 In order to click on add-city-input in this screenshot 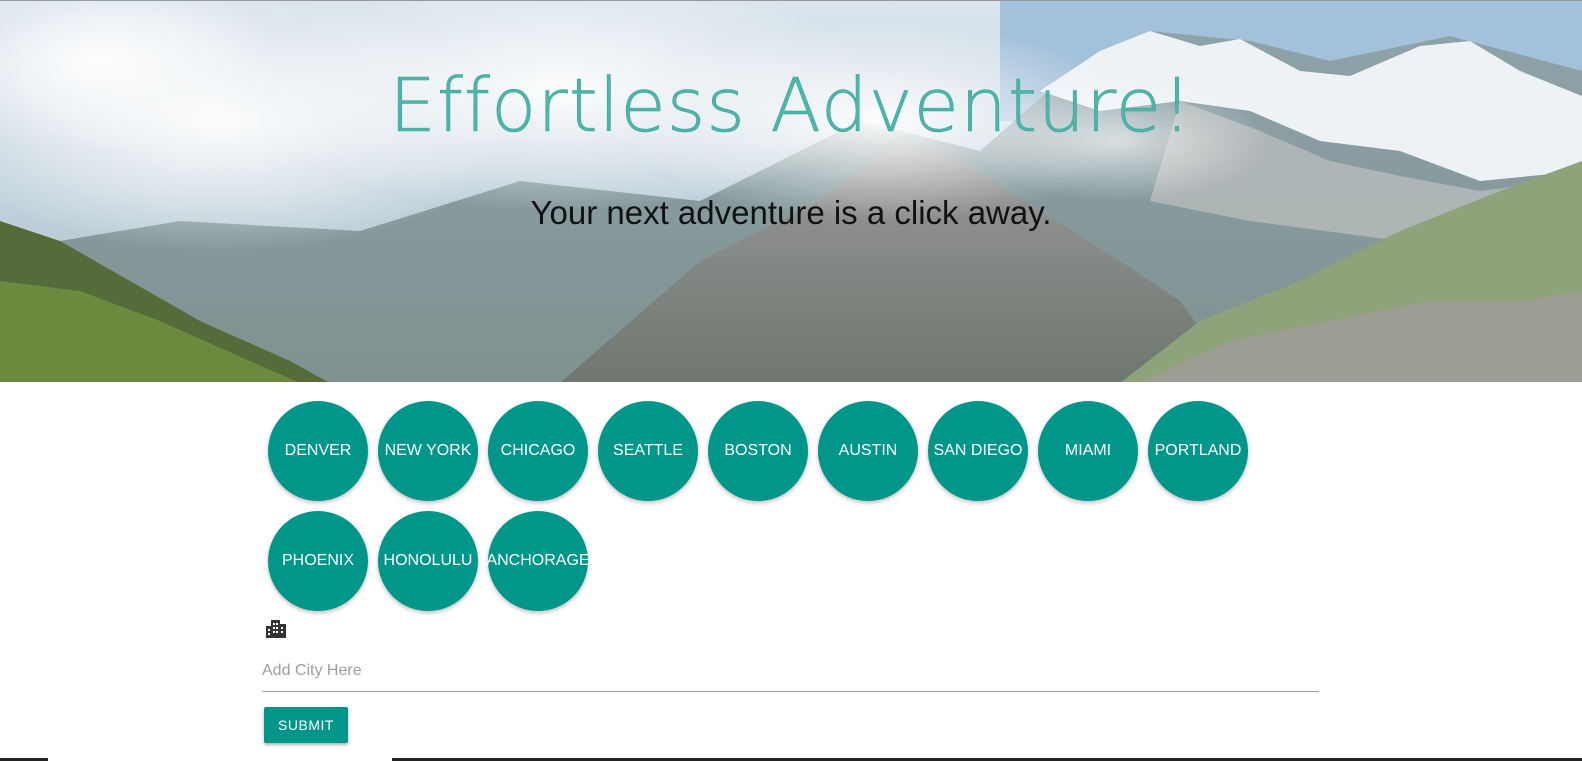, I will do `click(790, 671)`.